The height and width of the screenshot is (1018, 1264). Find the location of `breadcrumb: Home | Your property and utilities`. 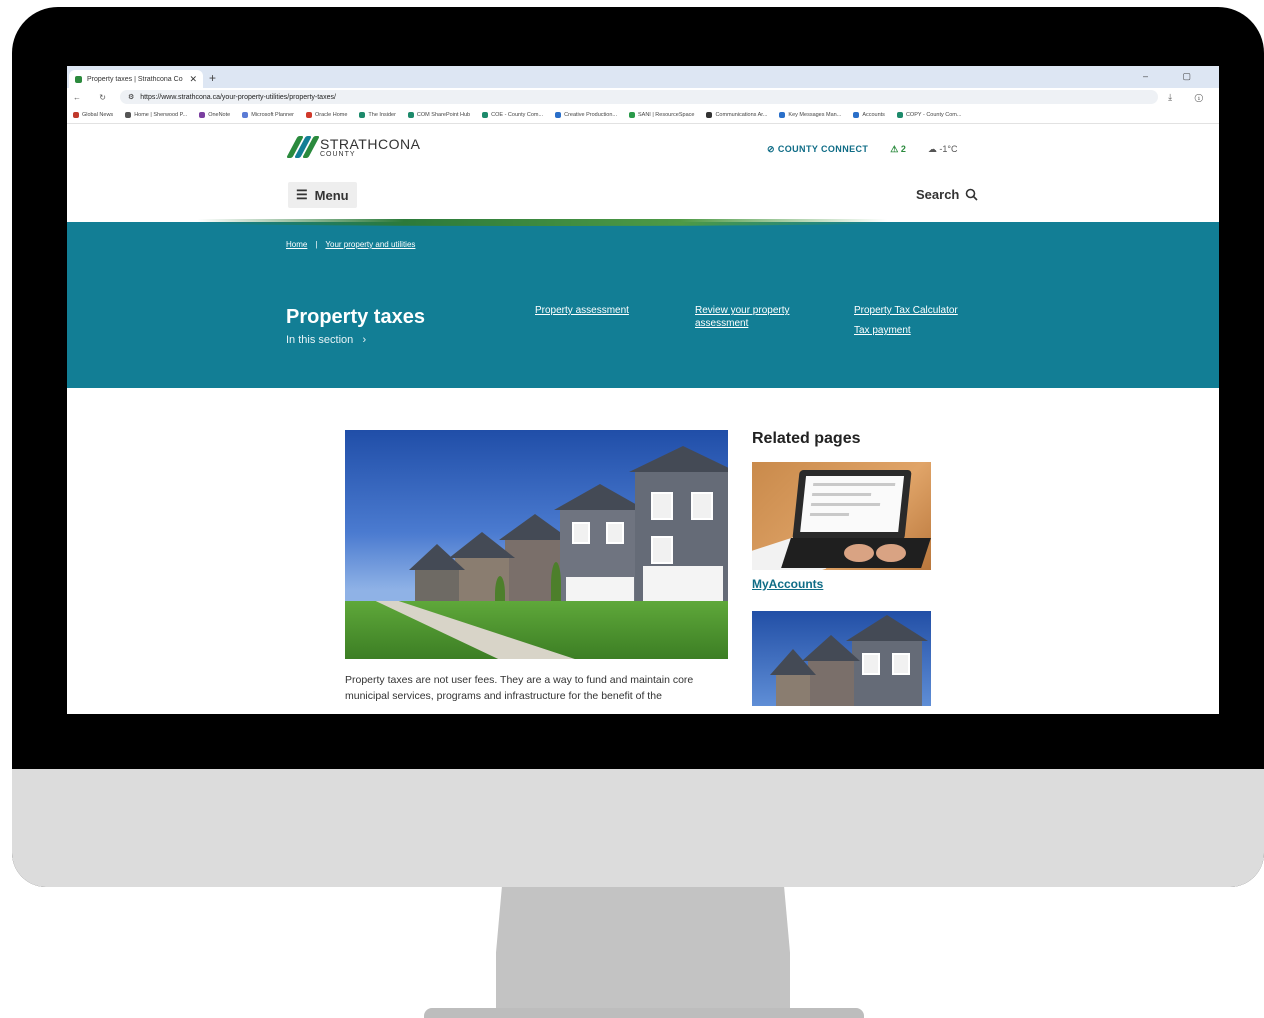

breadcrumb: Home | Your property and utilities is located at coordinates (350, 244).